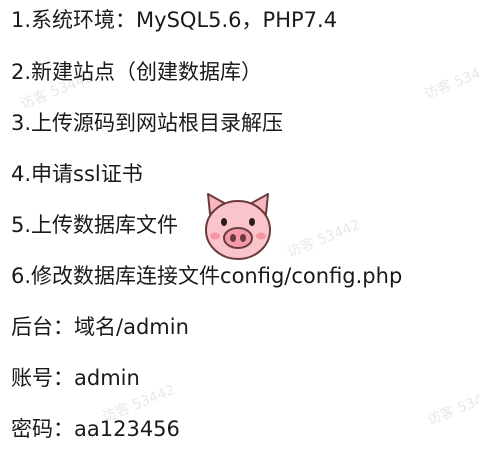  I want to click on step-line-5: 5.上传数据库文件, so click(95, 225).